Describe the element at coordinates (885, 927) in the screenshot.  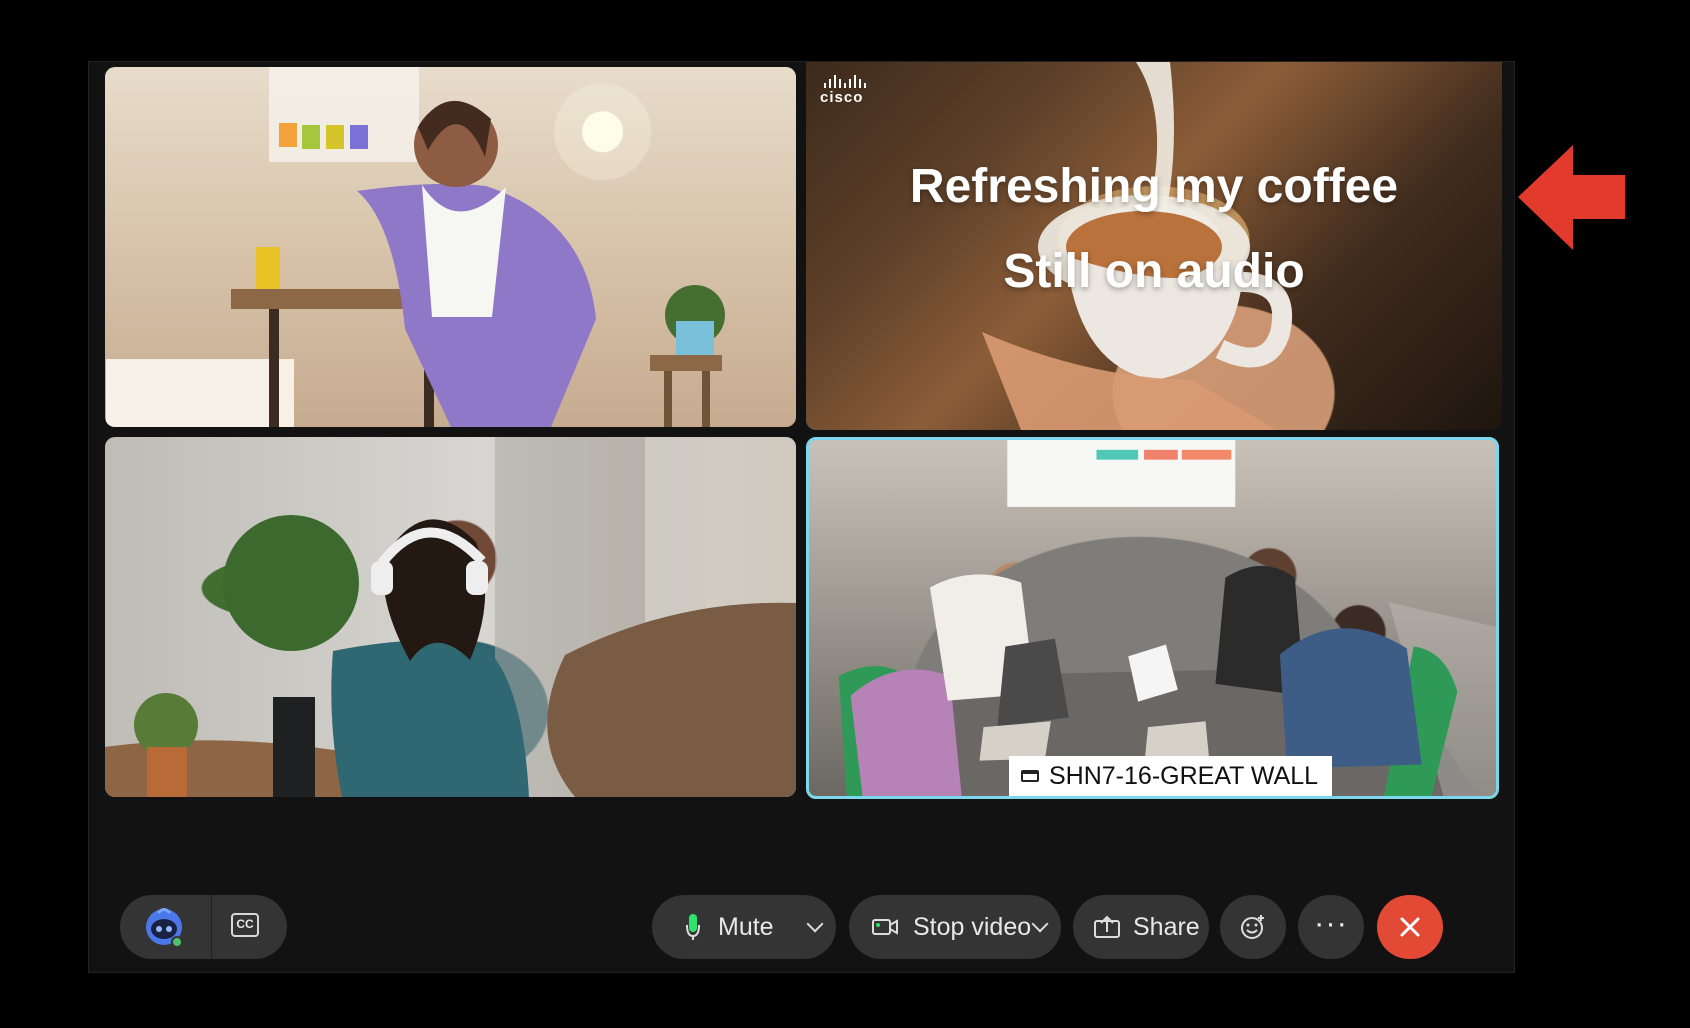
I see `camera-icon` at that location.